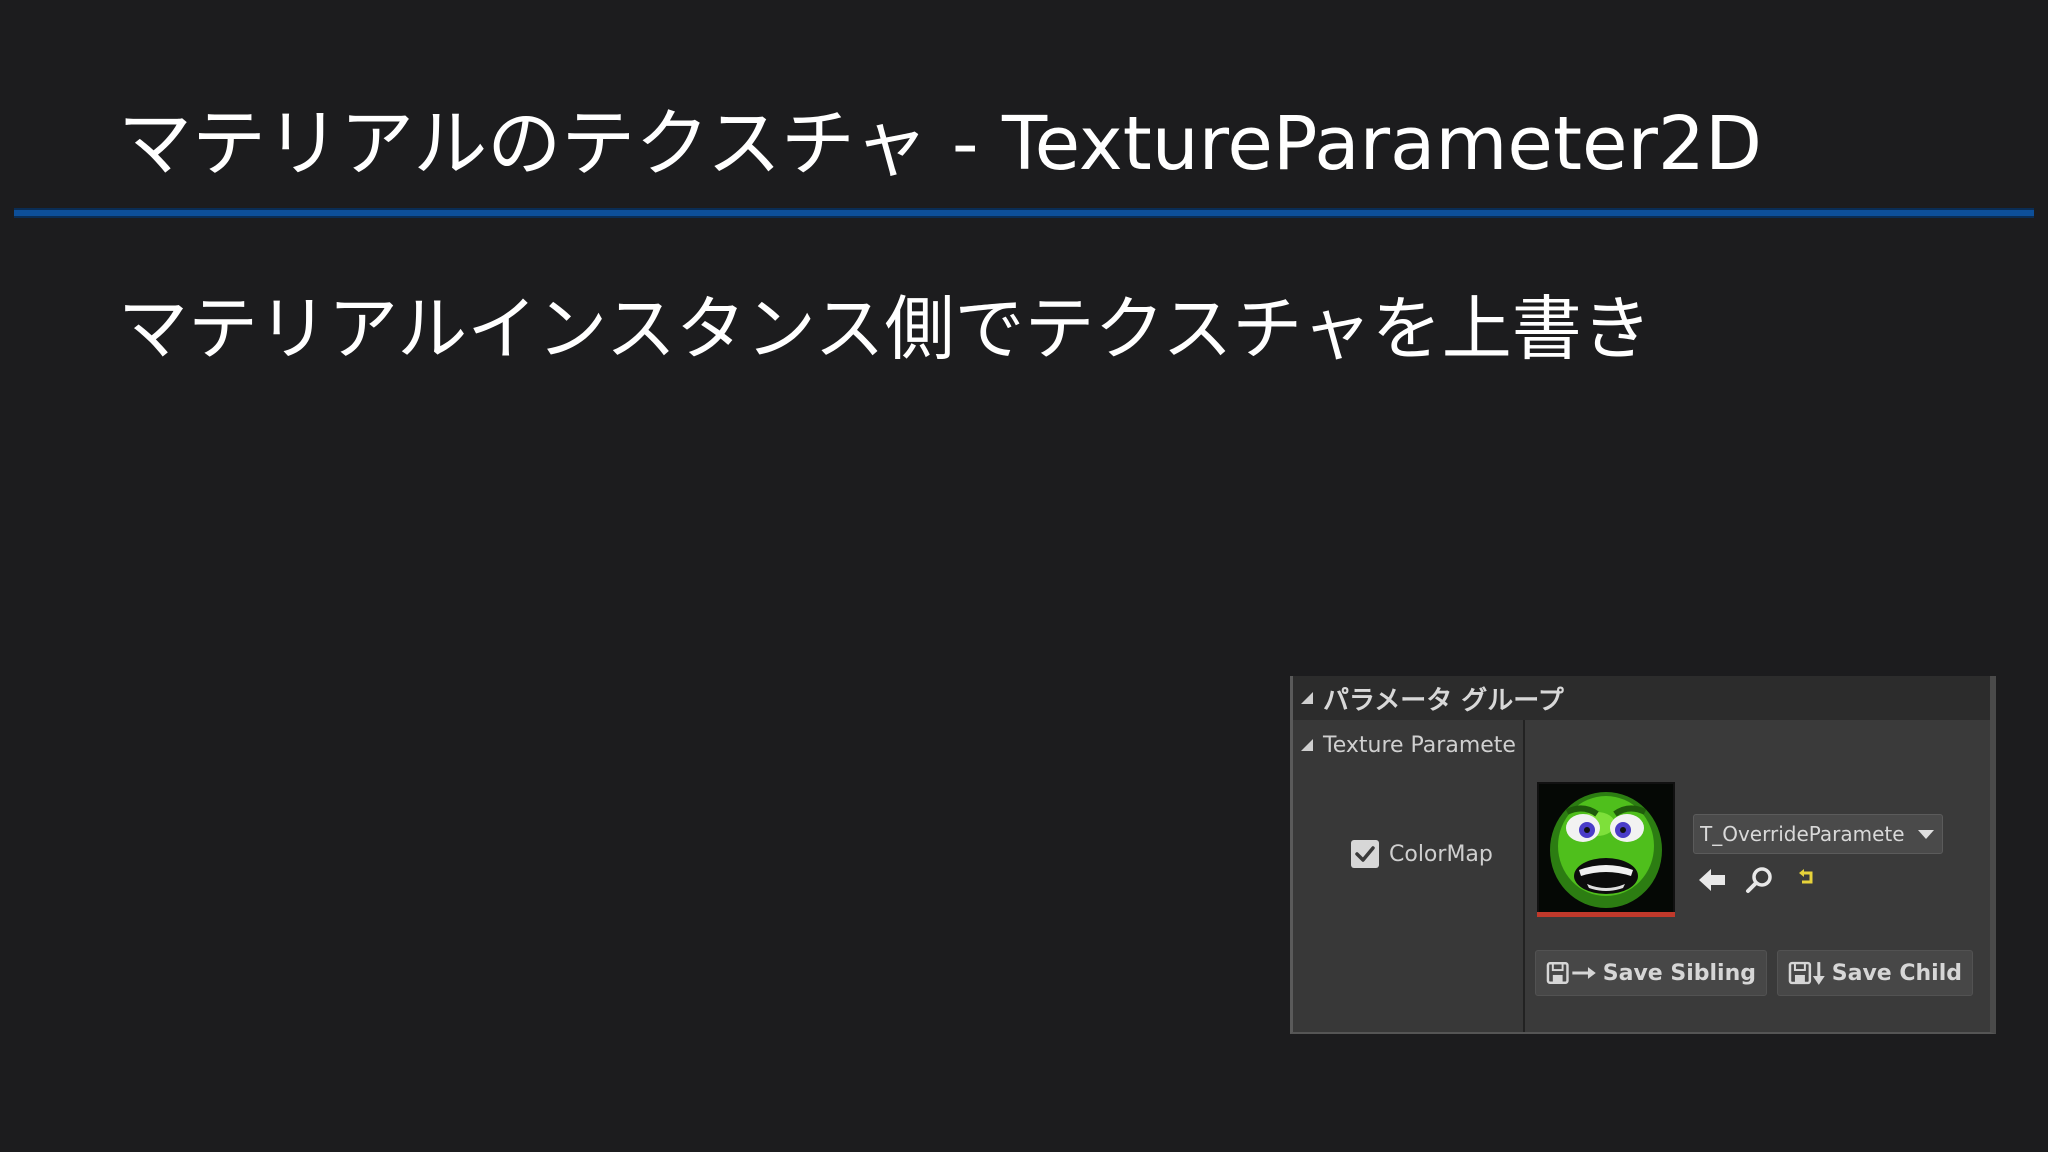 This screenshot has width=2048, height=1152. I want to click on save-arrow-down-icon, so click(1806, 973).